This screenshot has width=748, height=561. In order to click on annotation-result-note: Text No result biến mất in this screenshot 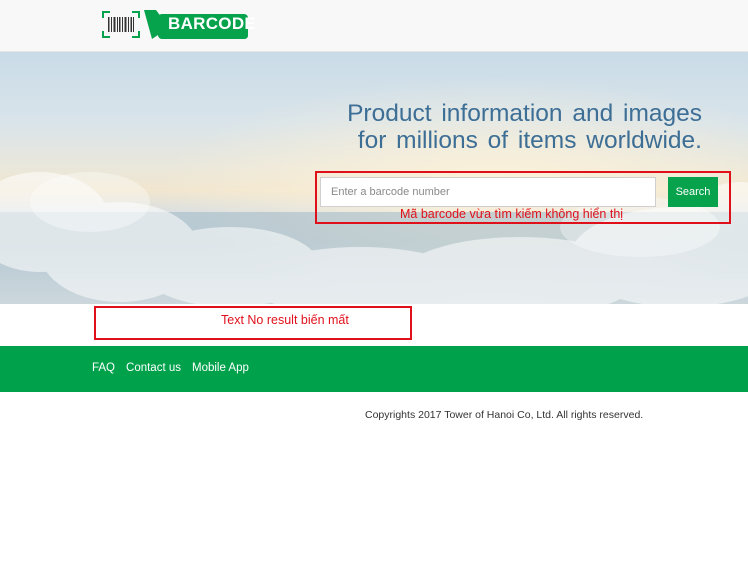, I will do `click(285, 320)`.